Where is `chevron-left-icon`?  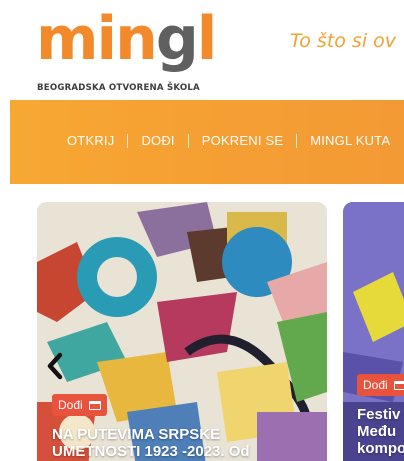
chevron-left-icon is located at coordinates (55, 366).